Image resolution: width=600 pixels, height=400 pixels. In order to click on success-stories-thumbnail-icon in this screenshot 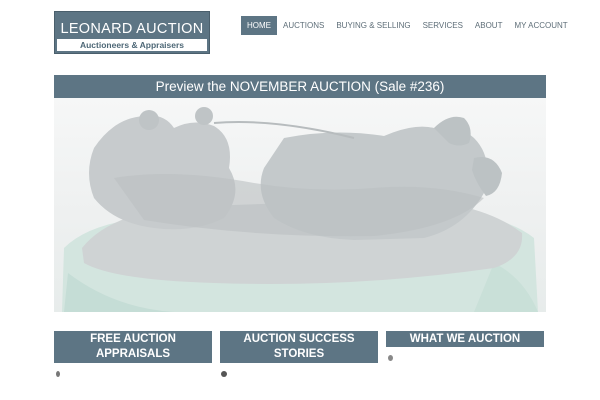, I will do `click(224, 374)`.